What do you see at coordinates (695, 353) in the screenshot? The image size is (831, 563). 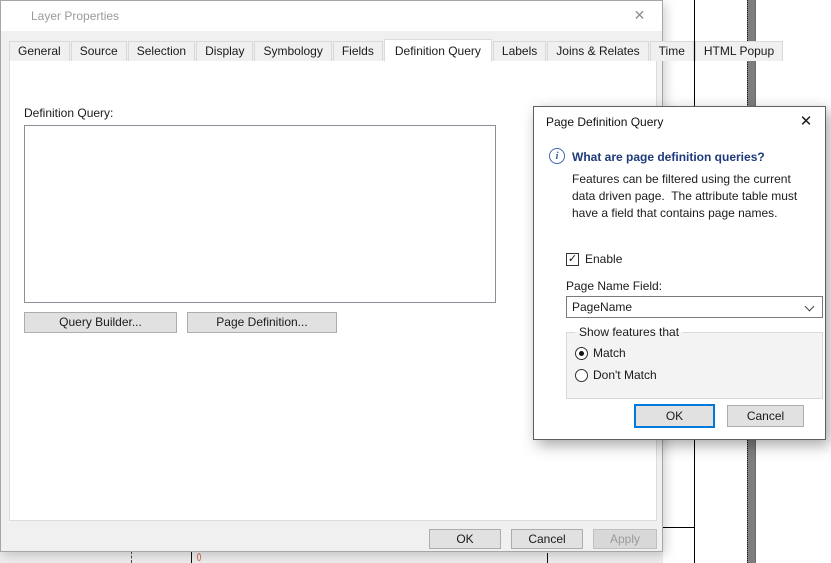 I see `radio-row-match: Match` at bounding box center [695, 353].